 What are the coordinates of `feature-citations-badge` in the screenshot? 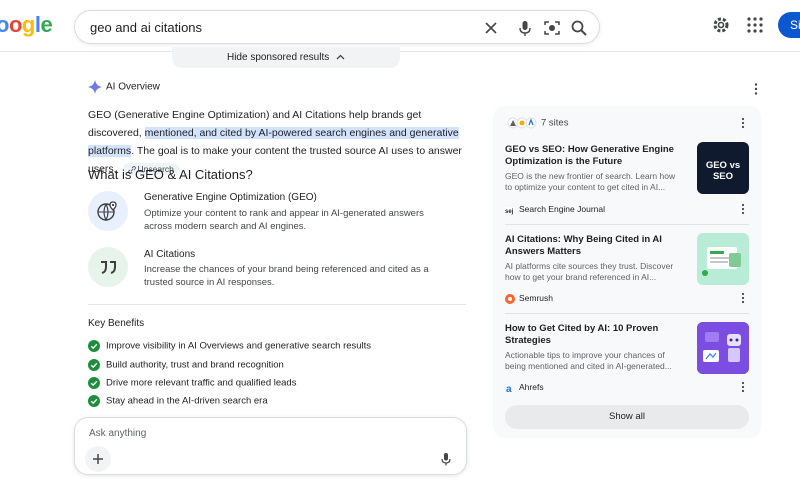 It's located at (108, 267).